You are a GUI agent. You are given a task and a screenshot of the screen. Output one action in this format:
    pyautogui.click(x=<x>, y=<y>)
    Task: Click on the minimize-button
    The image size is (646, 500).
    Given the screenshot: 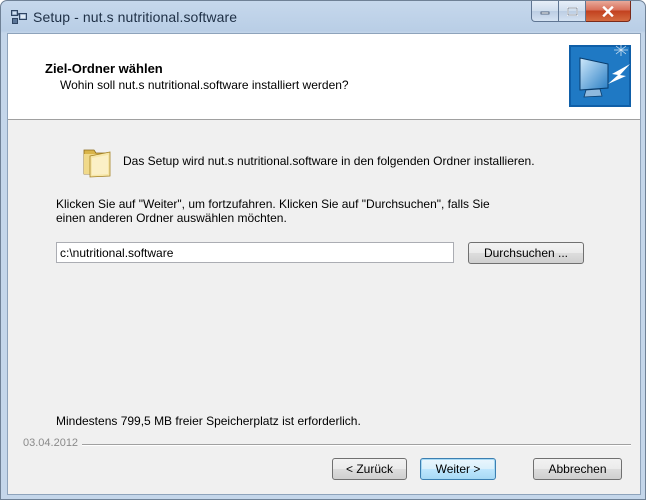 What is the action you would take?
    pyautogui.click(x=545, y=11)
    